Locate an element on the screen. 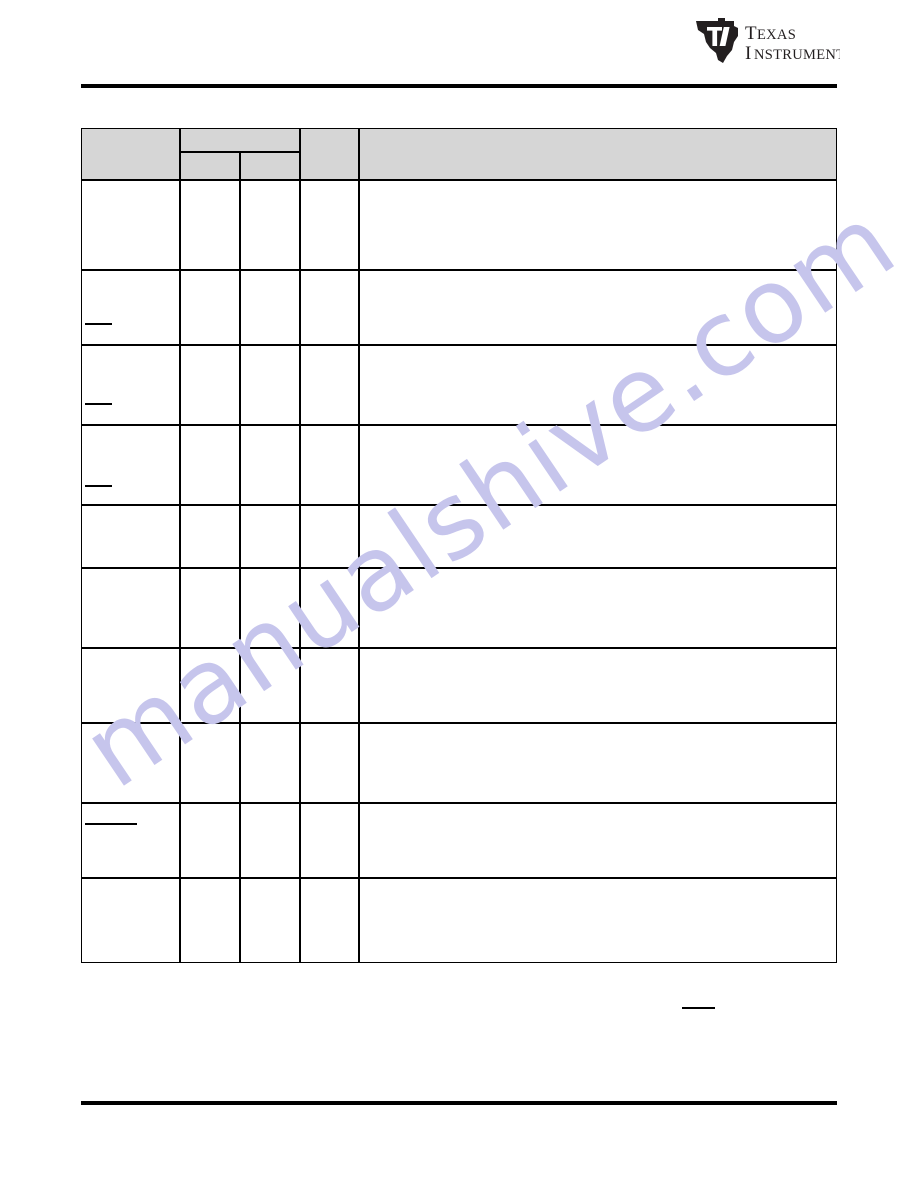 The width and height of the screenshot is (918, 1188). table-cell-r7-c5 is located at coordinates (598, 685).